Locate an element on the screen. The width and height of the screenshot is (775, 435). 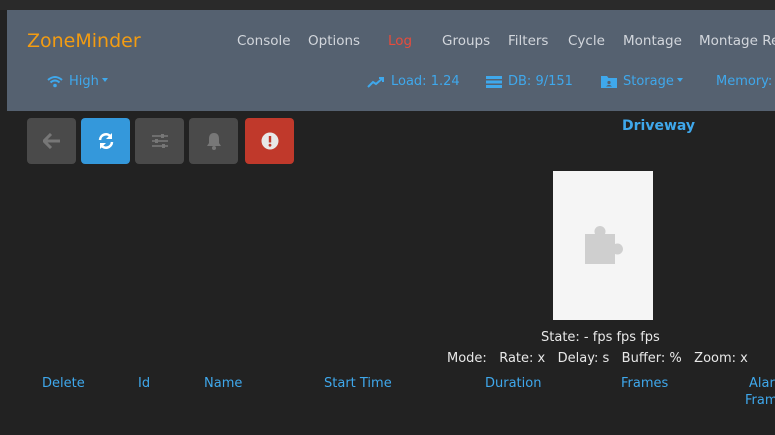
exclamation-circle-icon is located at coordinates (269, 141).